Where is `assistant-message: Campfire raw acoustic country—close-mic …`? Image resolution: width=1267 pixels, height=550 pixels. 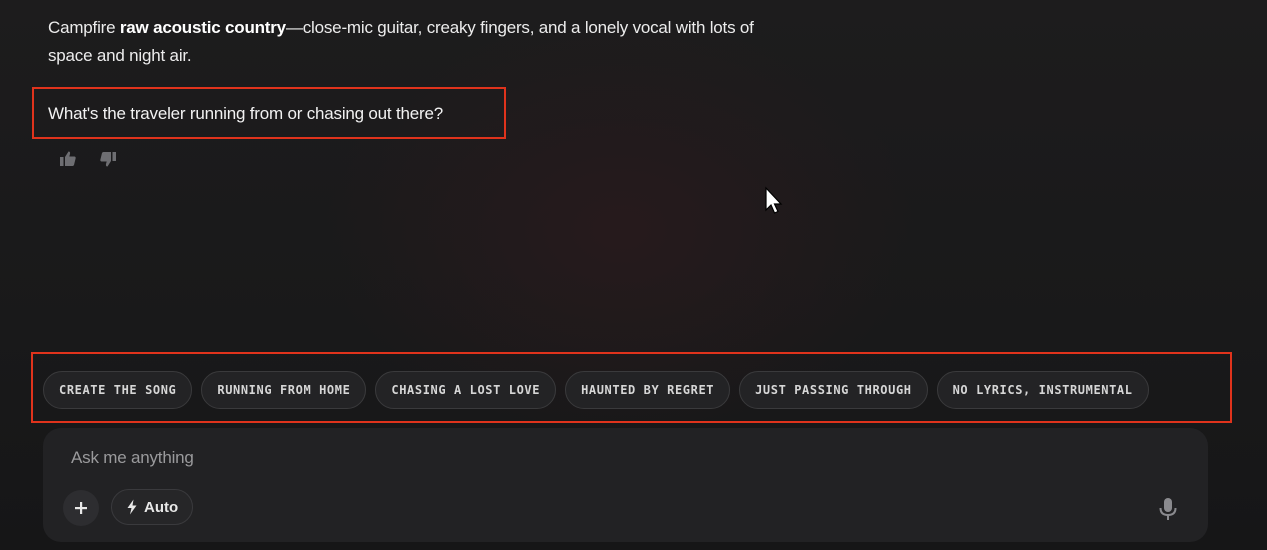 assistant-message: Campfire raw acoustic country—close-mic … is located at coordinates (408, 42).